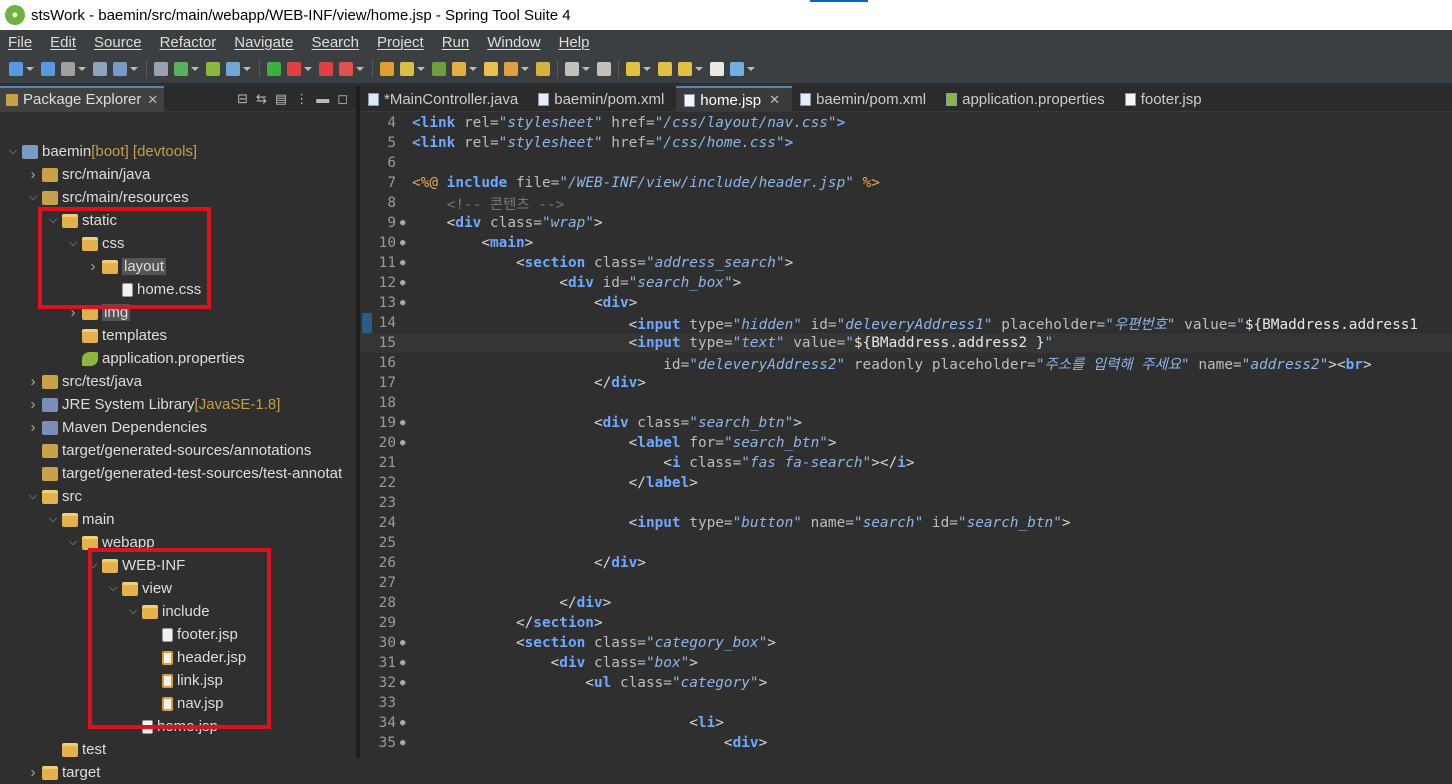  Describe the element at coordinates (439, 68) in the screenshot. I see `refresh-icon` at that location.